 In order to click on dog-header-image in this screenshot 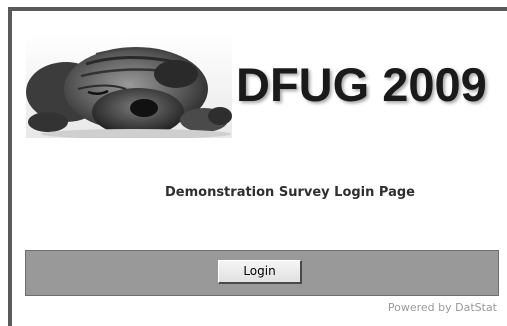, I will do `click(129, 86)`.